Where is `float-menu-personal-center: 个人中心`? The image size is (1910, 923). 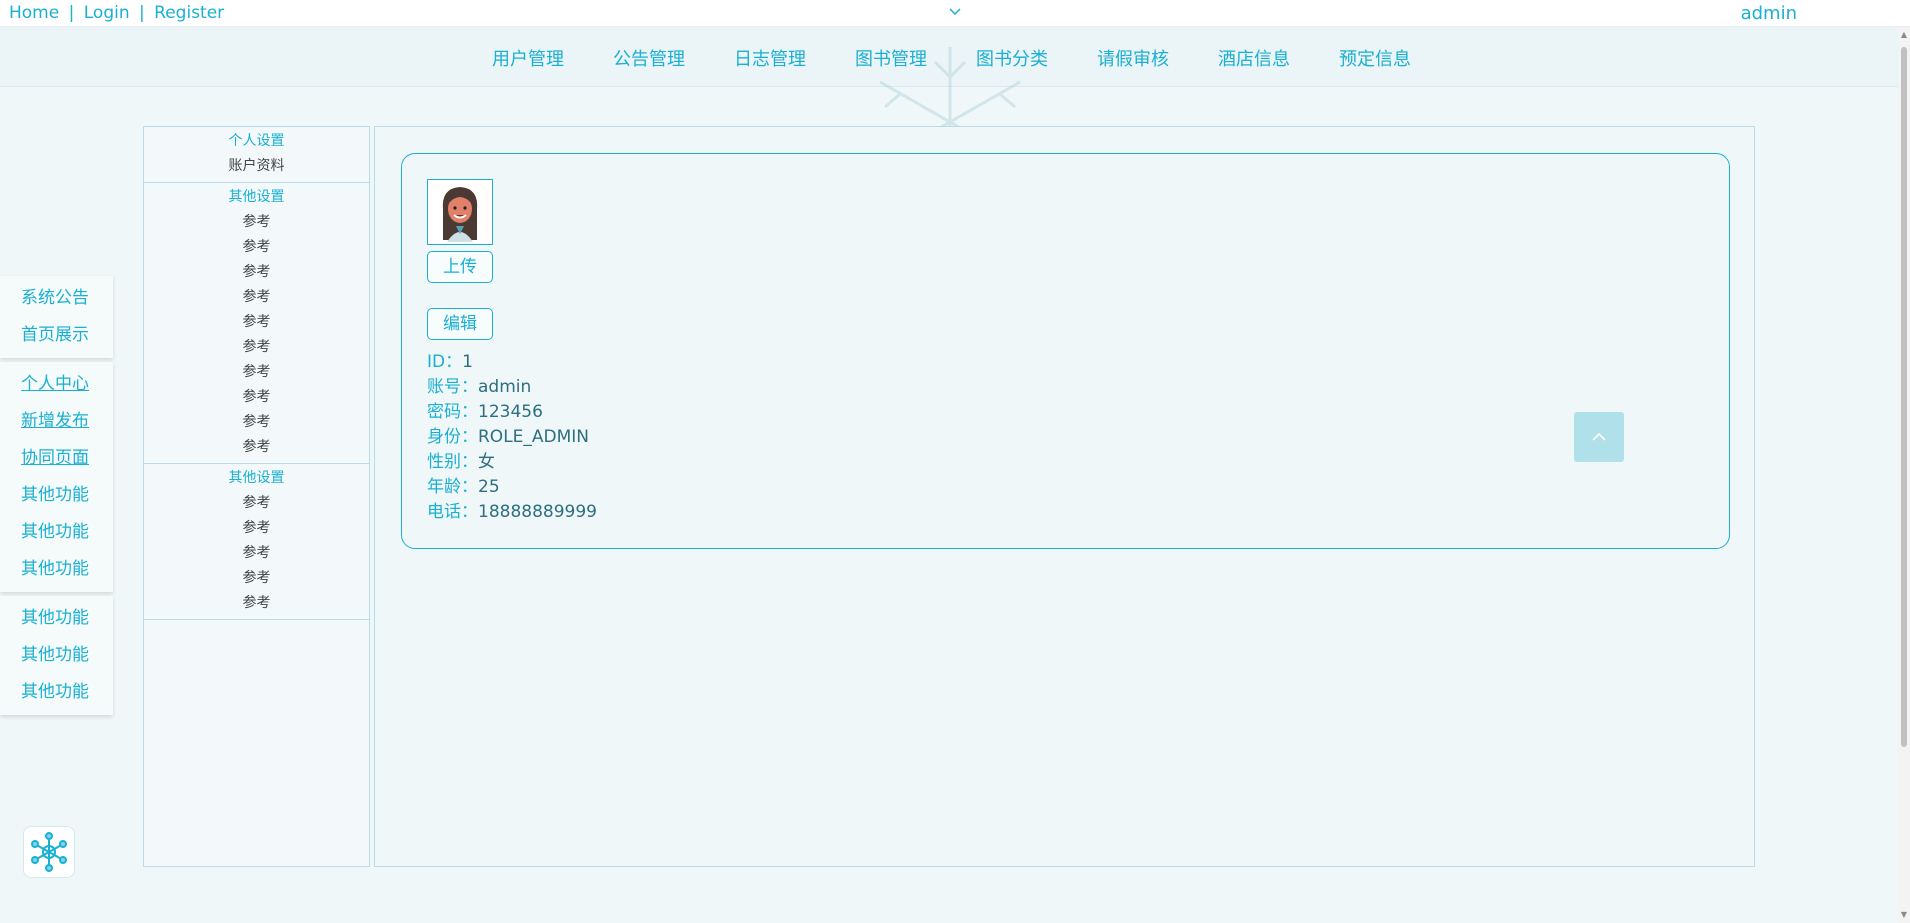 float-menu-personal-center: 个人中心 is located at coordinates (56, 384).